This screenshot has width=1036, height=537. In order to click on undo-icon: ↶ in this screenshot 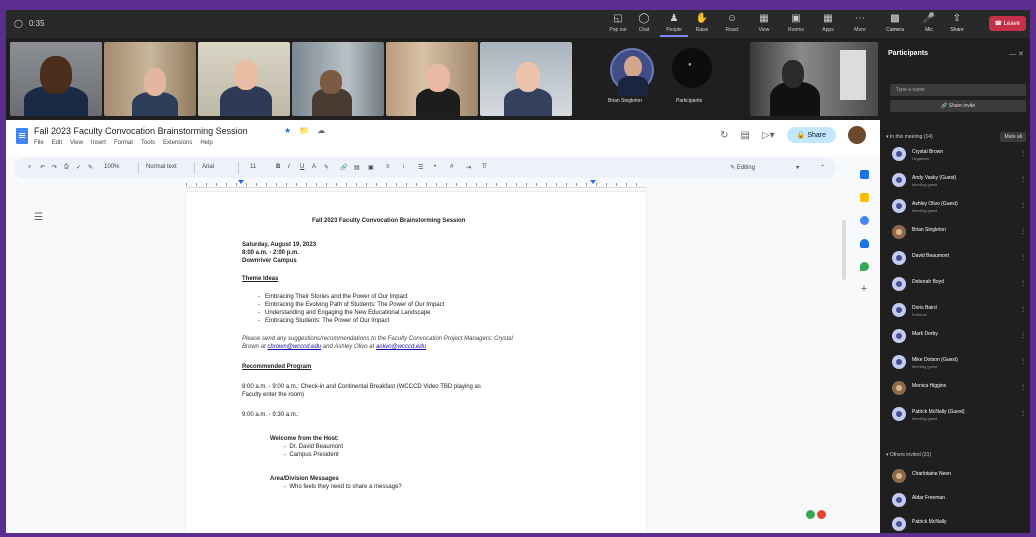, I will do `click(42, 167)`.